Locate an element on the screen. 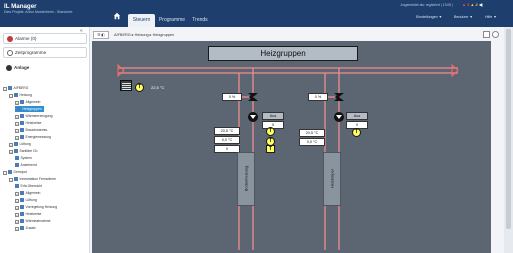 This screenshot has width=513, height=253. main-inlet-arrow is located at coordinates (121, 70).